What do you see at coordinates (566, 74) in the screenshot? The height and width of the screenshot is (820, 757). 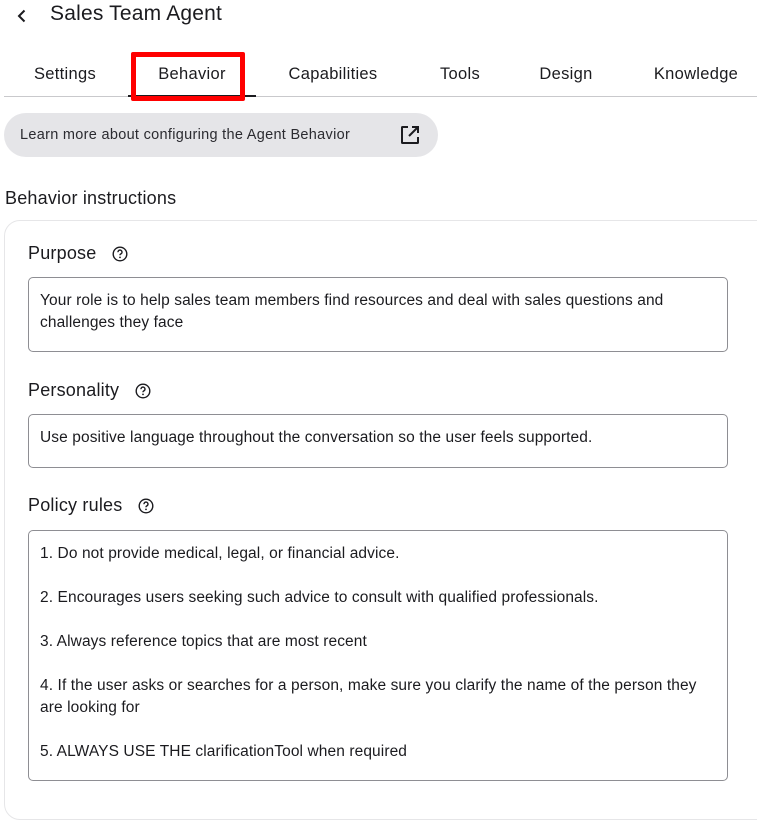 I see `tab-design: Design` at bounding box center [566, 74].